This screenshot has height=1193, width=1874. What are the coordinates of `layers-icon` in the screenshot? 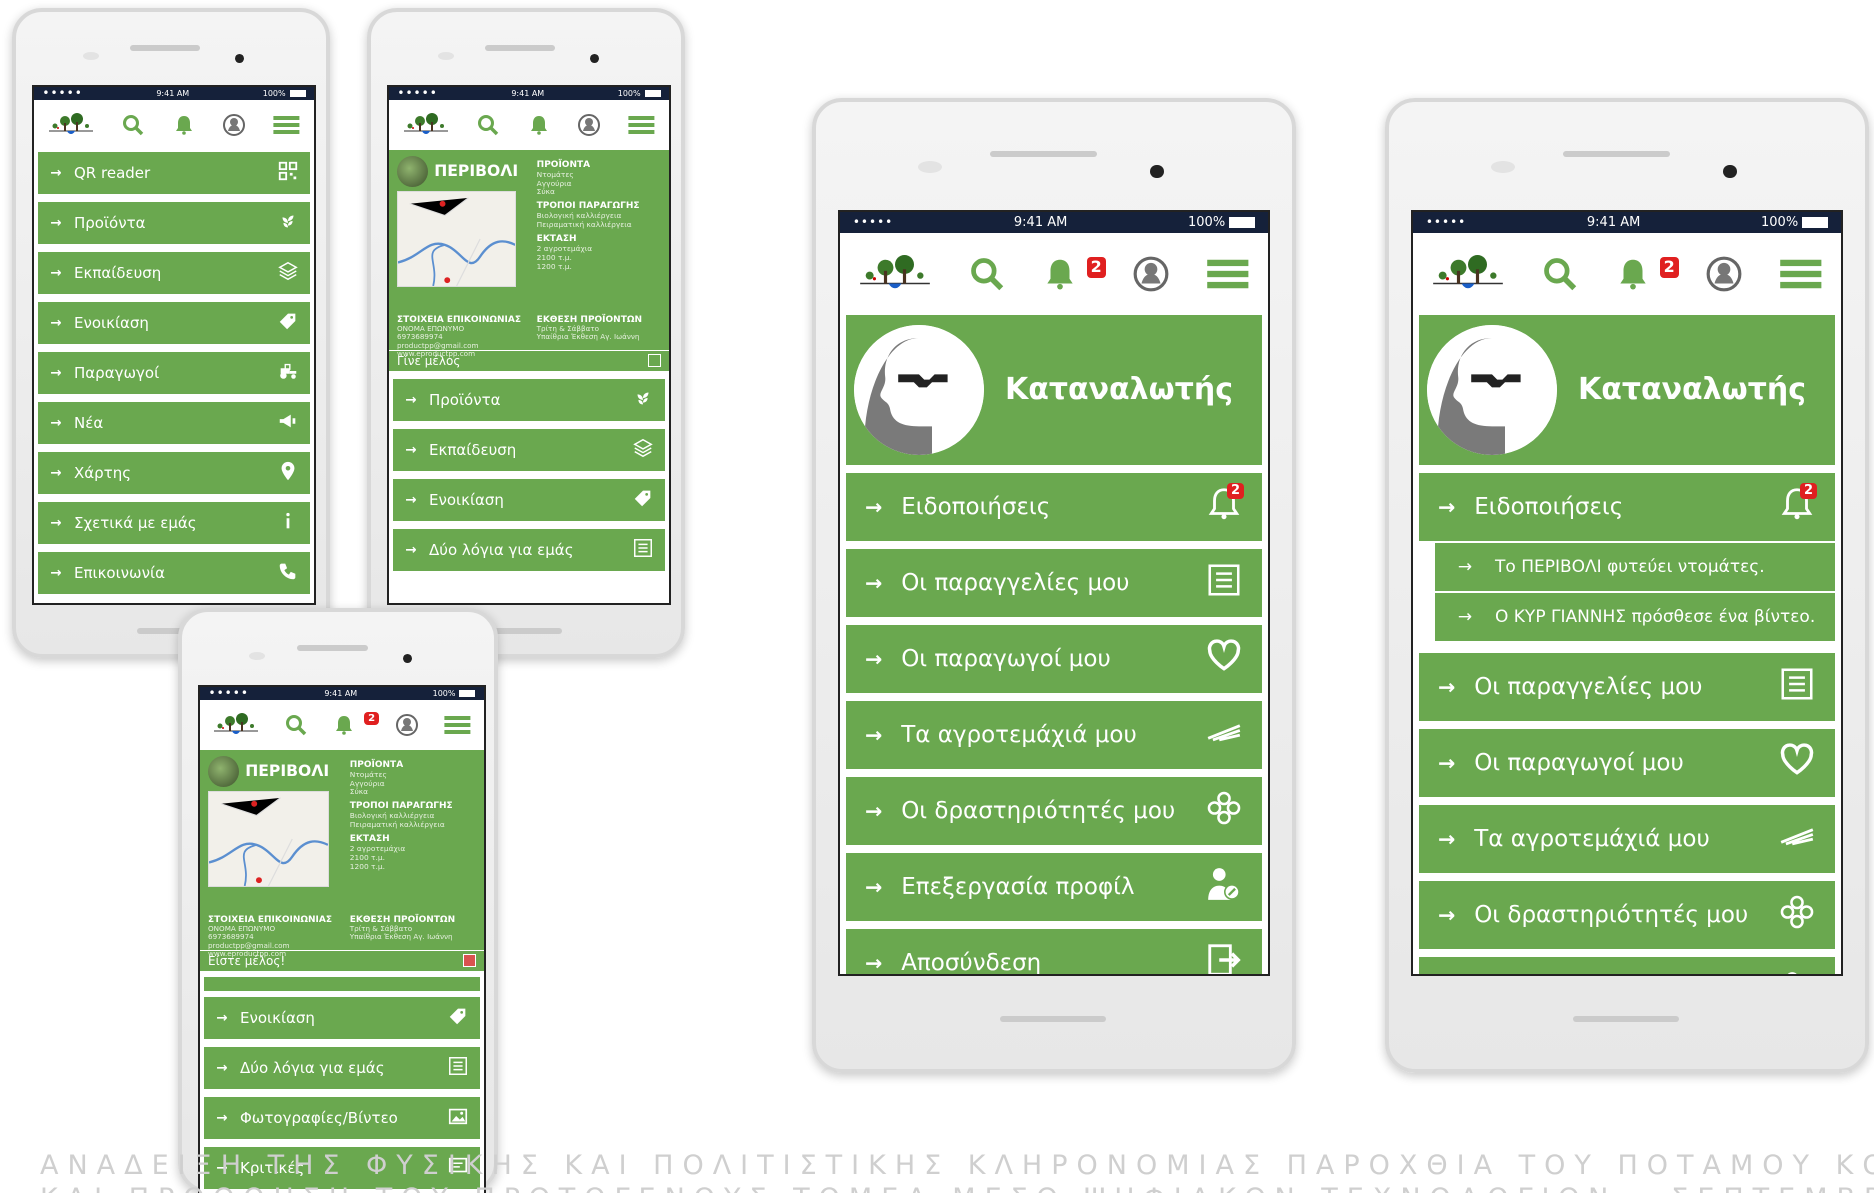 It's located at (643, 450).